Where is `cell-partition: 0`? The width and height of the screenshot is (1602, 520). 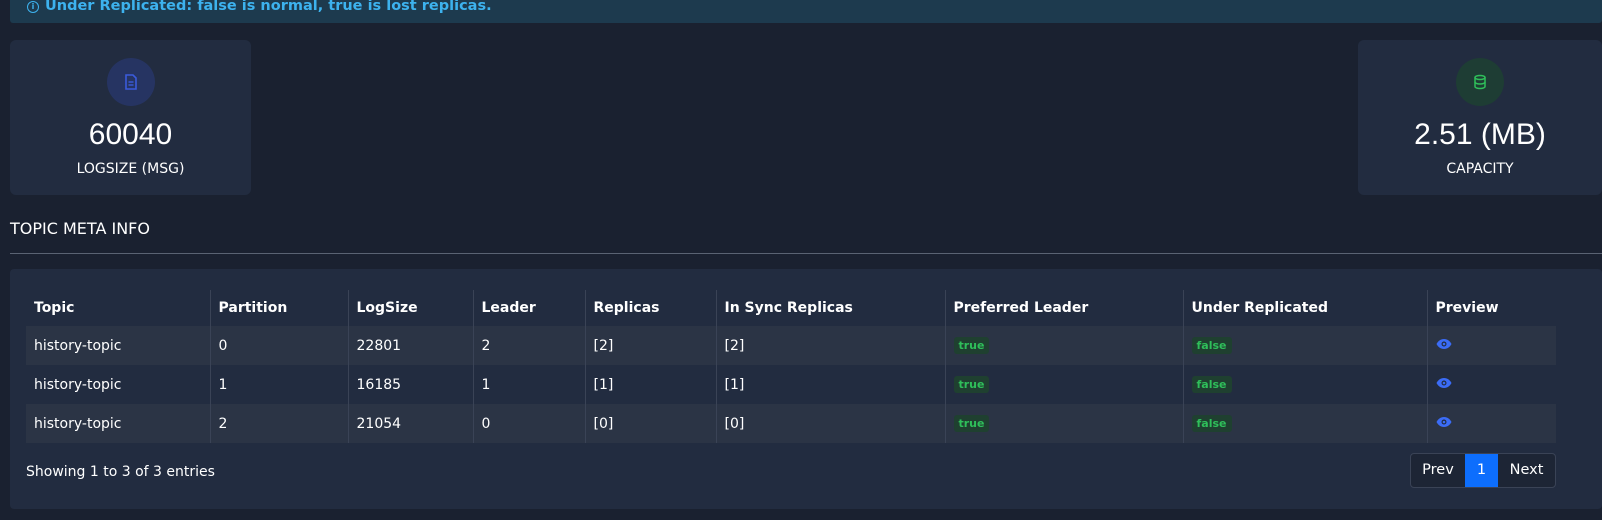 cell-partition: 0 is located at coordinates (279, 345).